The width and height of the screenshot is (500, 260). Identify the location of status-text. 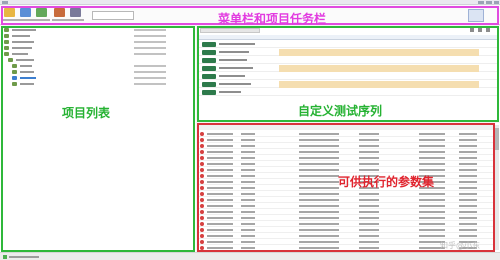
(24, 257).